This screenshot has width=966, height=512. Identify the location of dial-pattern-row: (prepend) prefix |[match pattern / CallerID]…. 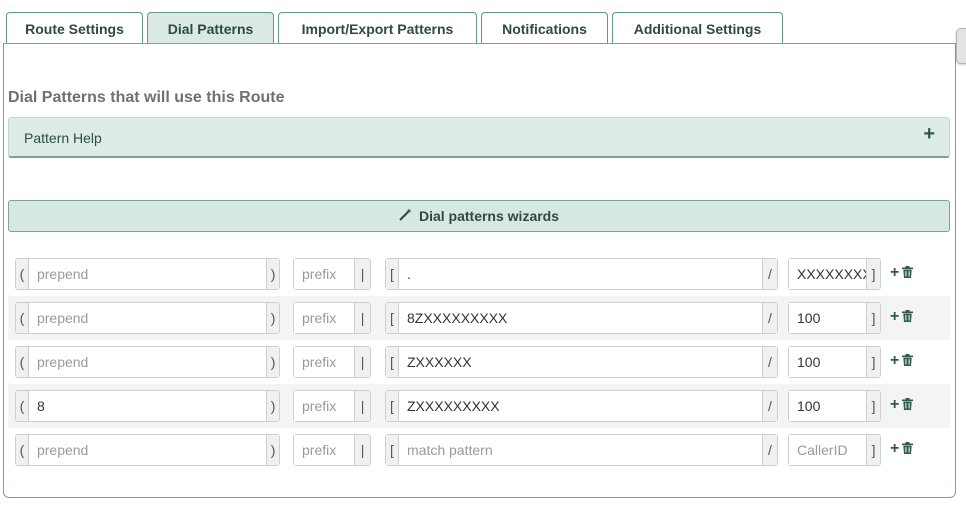
(479, 450).